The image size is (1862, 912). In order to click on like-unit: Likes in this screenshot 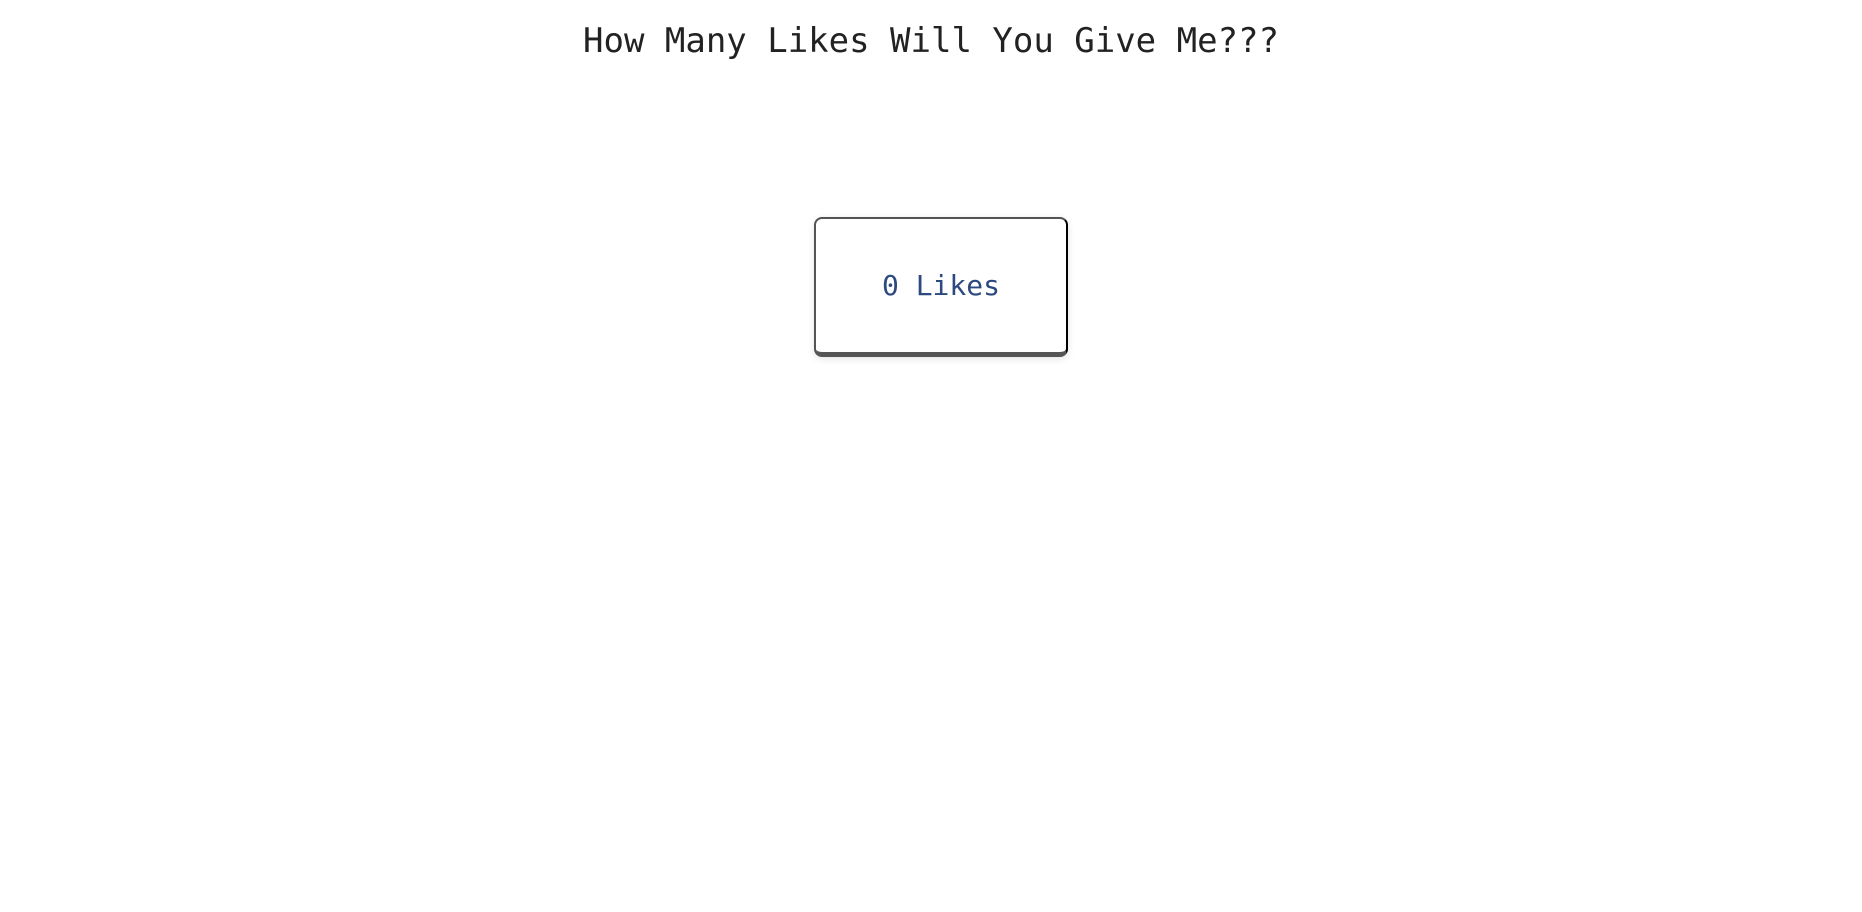, I will do `click(957, 285)`.